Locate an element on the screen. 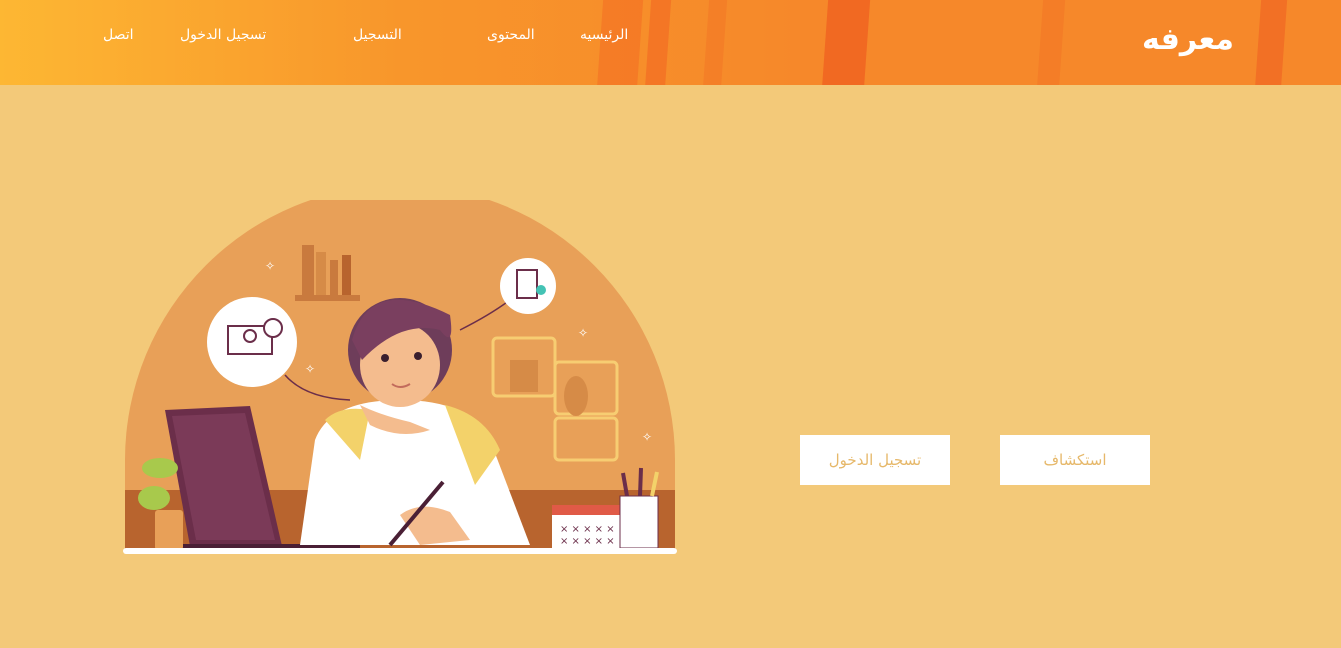 This screenshot has height=648, width=1341. nav-content: المحتوى is located at coordinates (511, 35).